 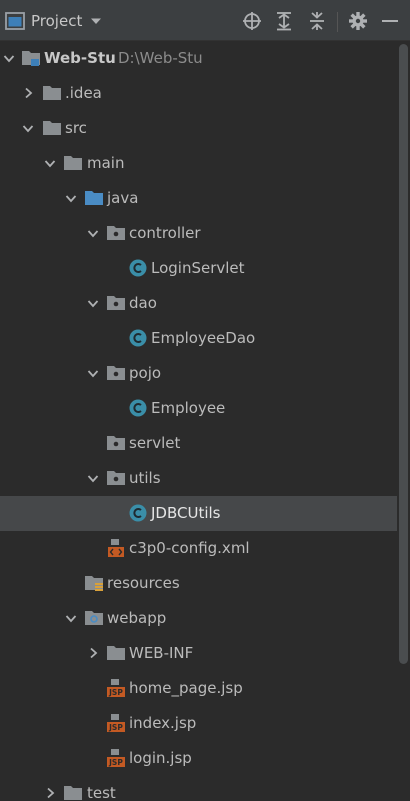 I want to click on module-folder-icon, so click(x=31, y=58).